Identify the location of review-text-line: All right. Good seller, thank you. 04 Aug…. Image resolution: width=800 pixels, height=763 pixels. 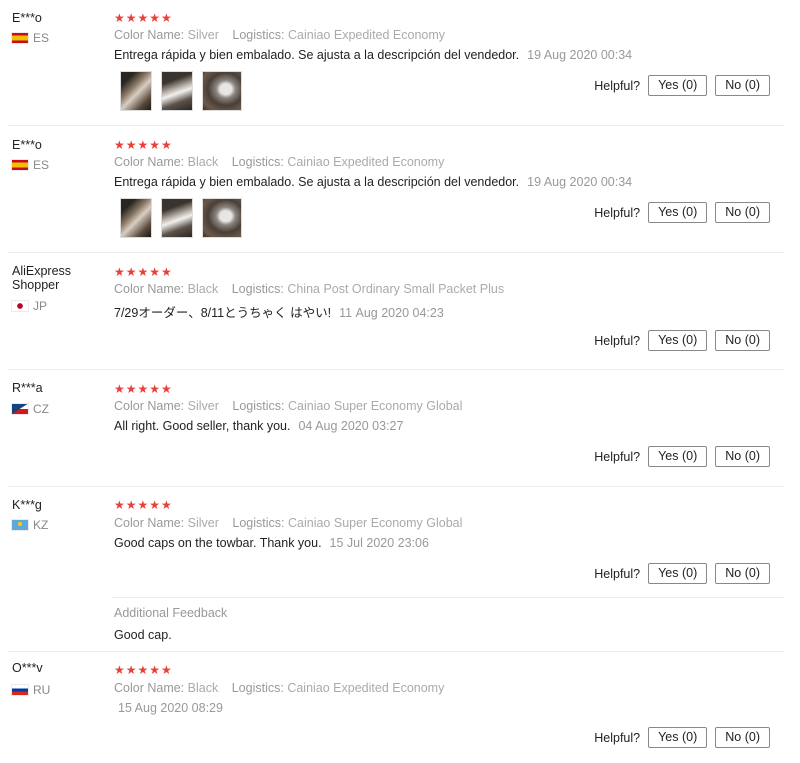
(258, 426).